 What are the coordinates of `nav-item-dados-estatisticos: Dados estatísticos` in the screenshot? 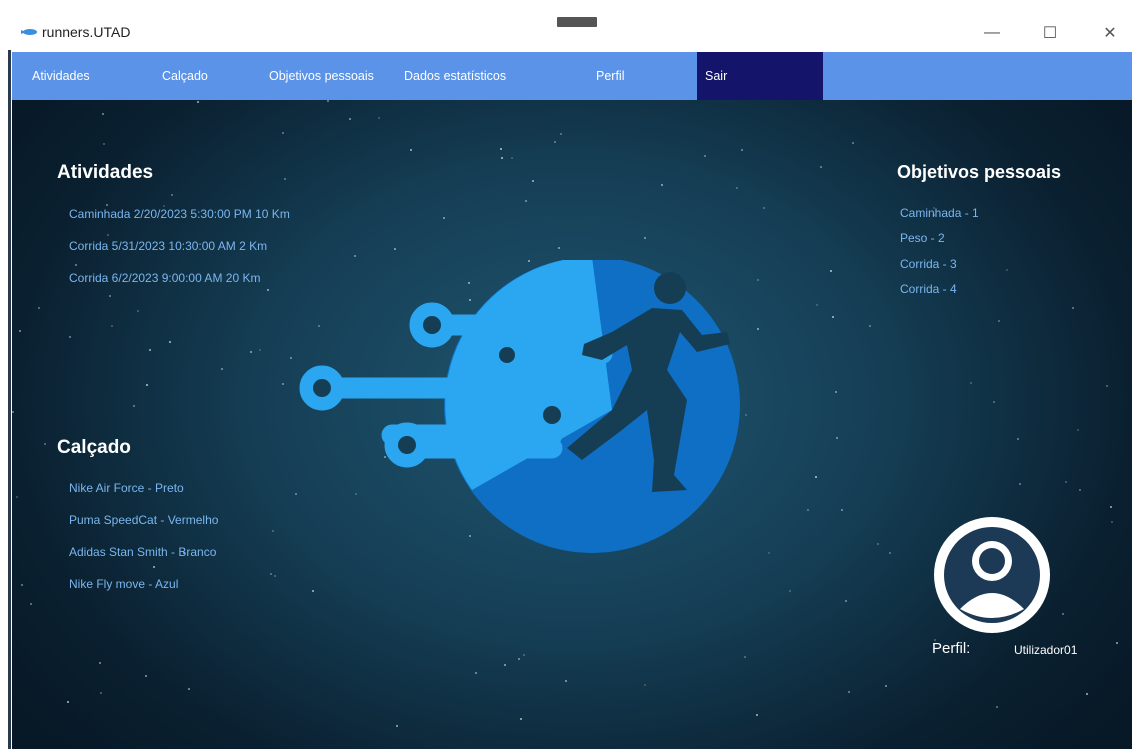 It's located at (455, 76).